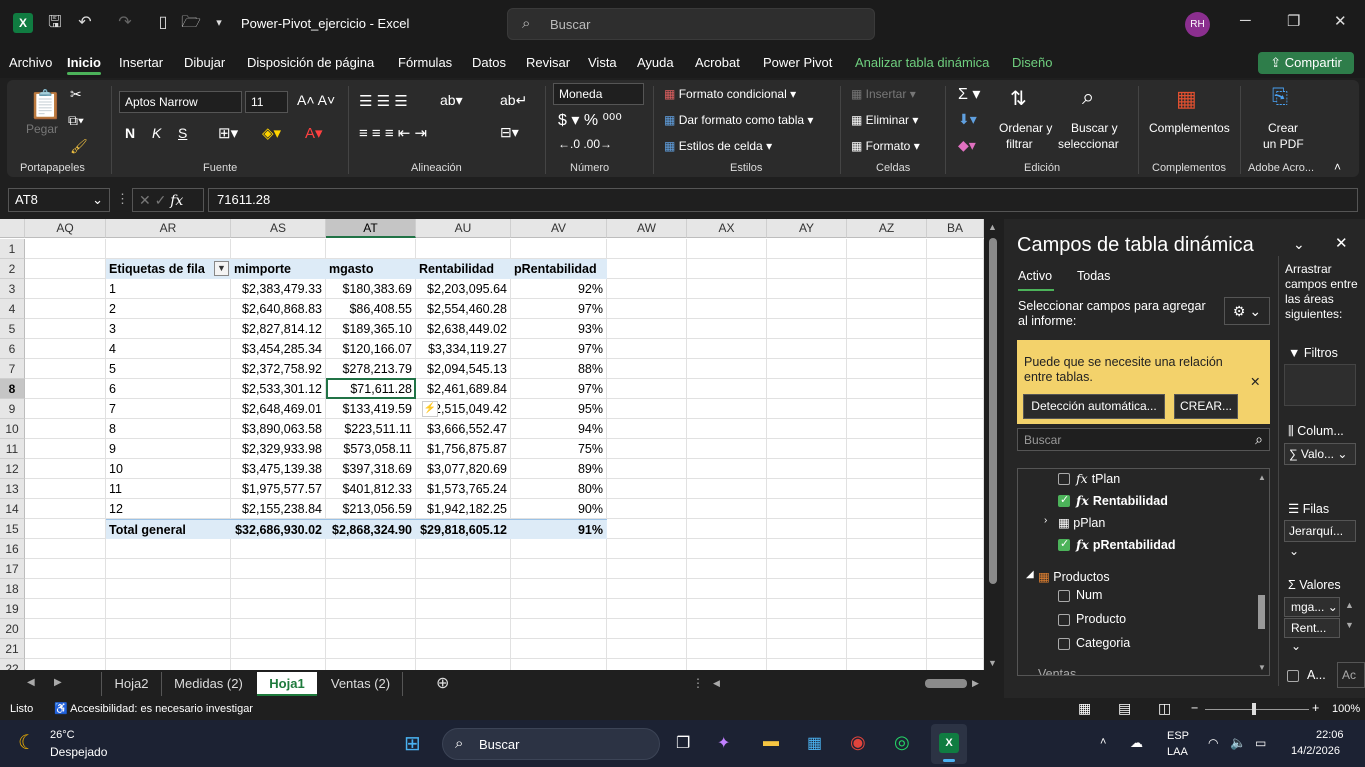 This screenshot has height=767, width=1365. I want to click on zoom-level: 100%, so click(1346, 709).